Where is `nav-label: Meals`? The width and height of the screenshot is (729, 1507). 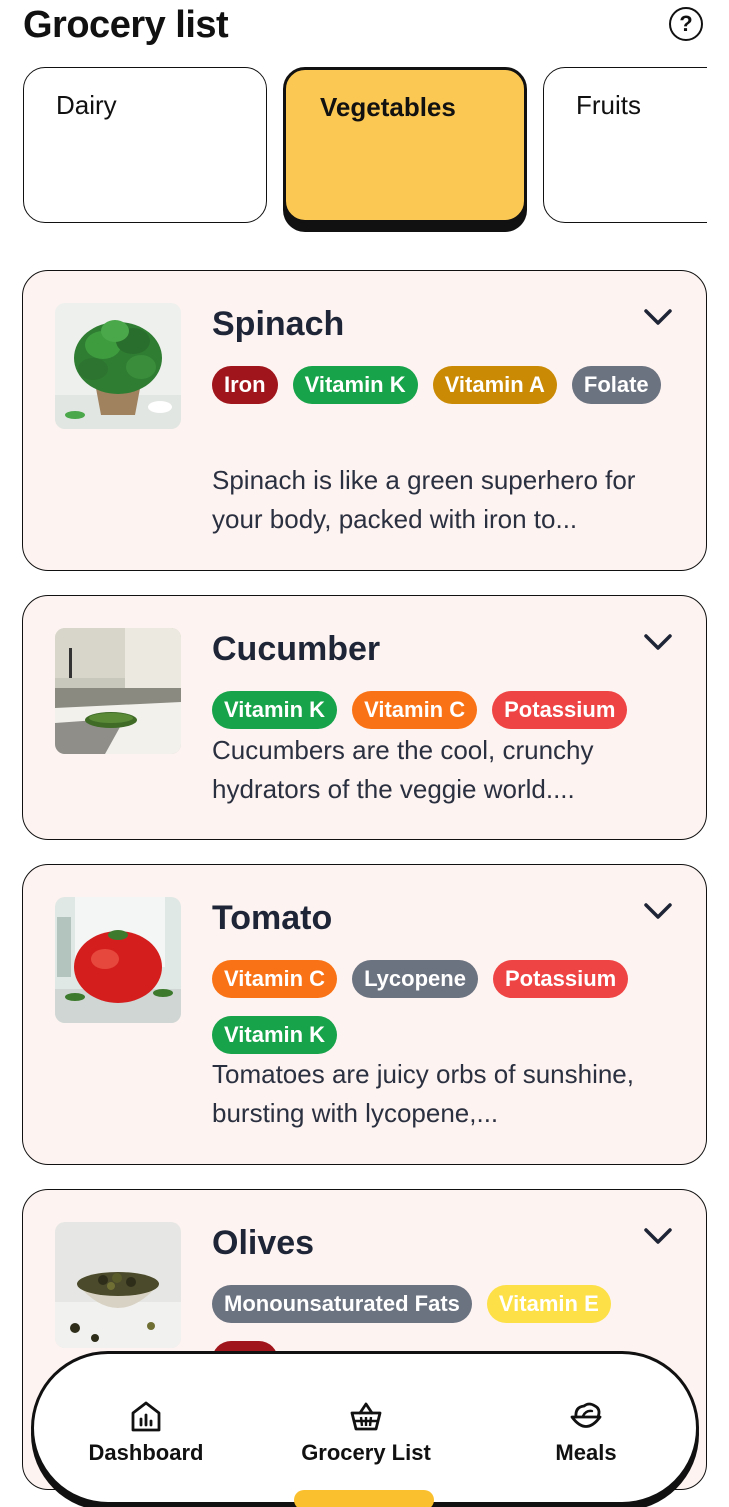 nav-label: Meals is located at coordinates (586, 1452).